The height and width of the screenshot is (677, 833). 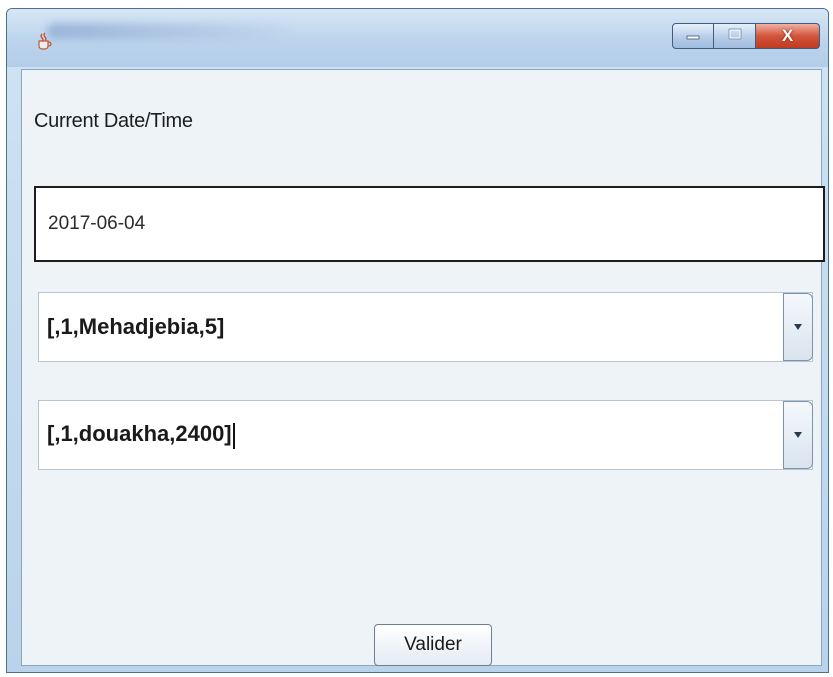 I want to click on text-cursor, so click(x=233, y=435).